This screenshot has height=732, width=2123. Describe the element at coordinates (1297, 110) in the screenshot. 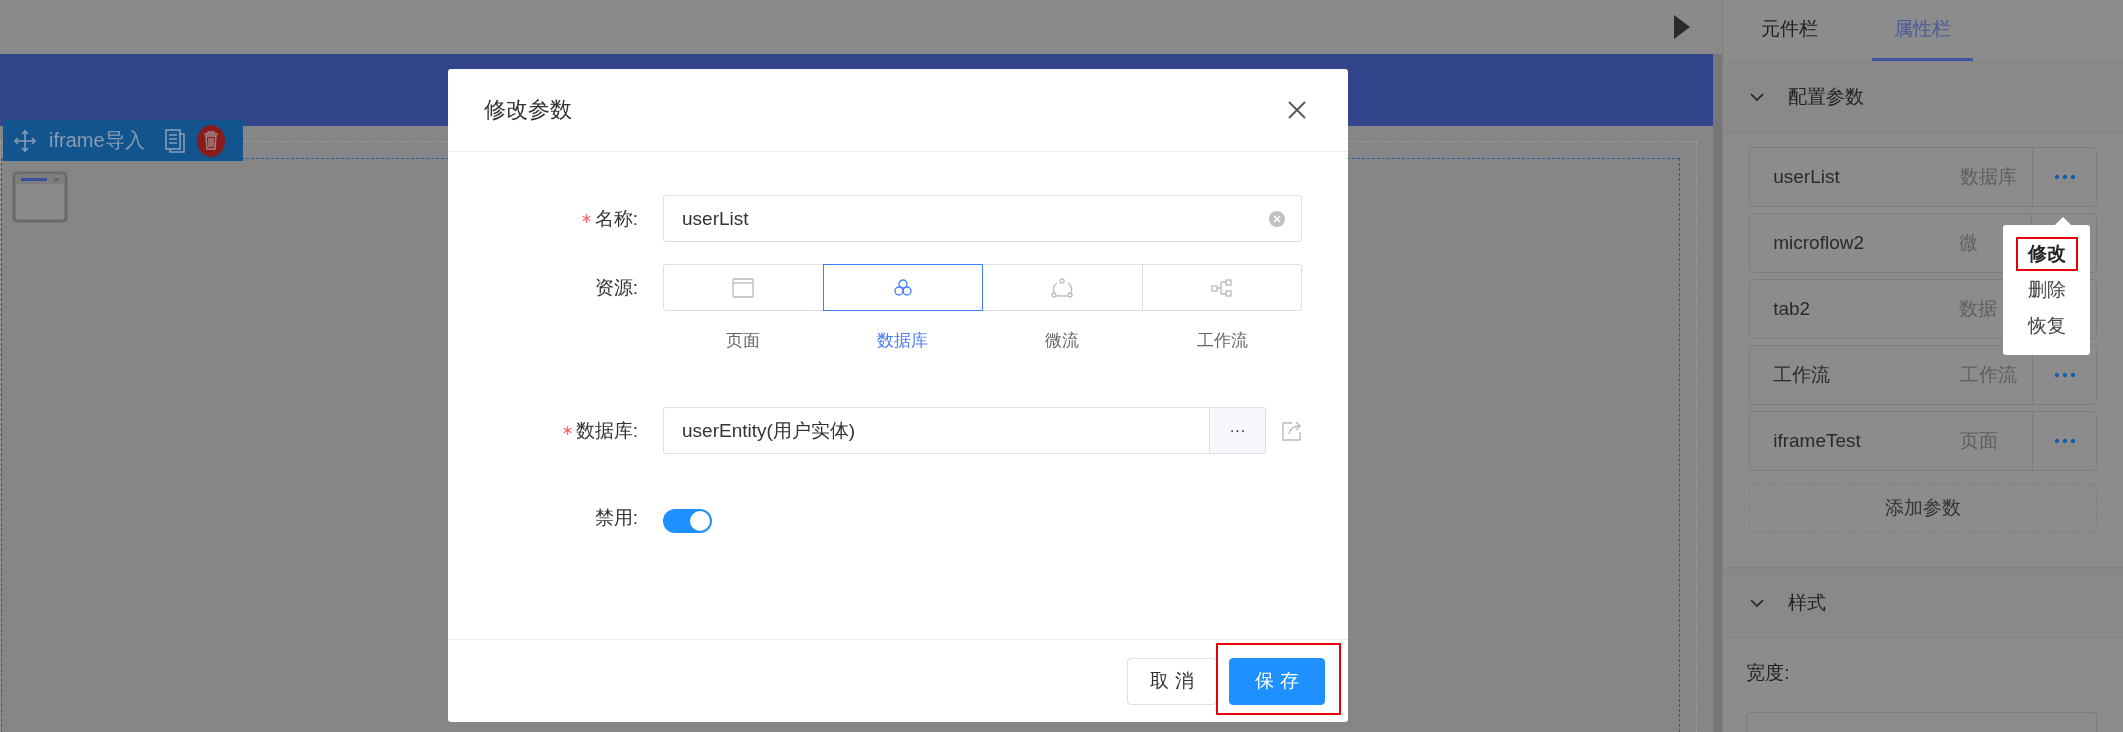

I see `close-icon` at that location.